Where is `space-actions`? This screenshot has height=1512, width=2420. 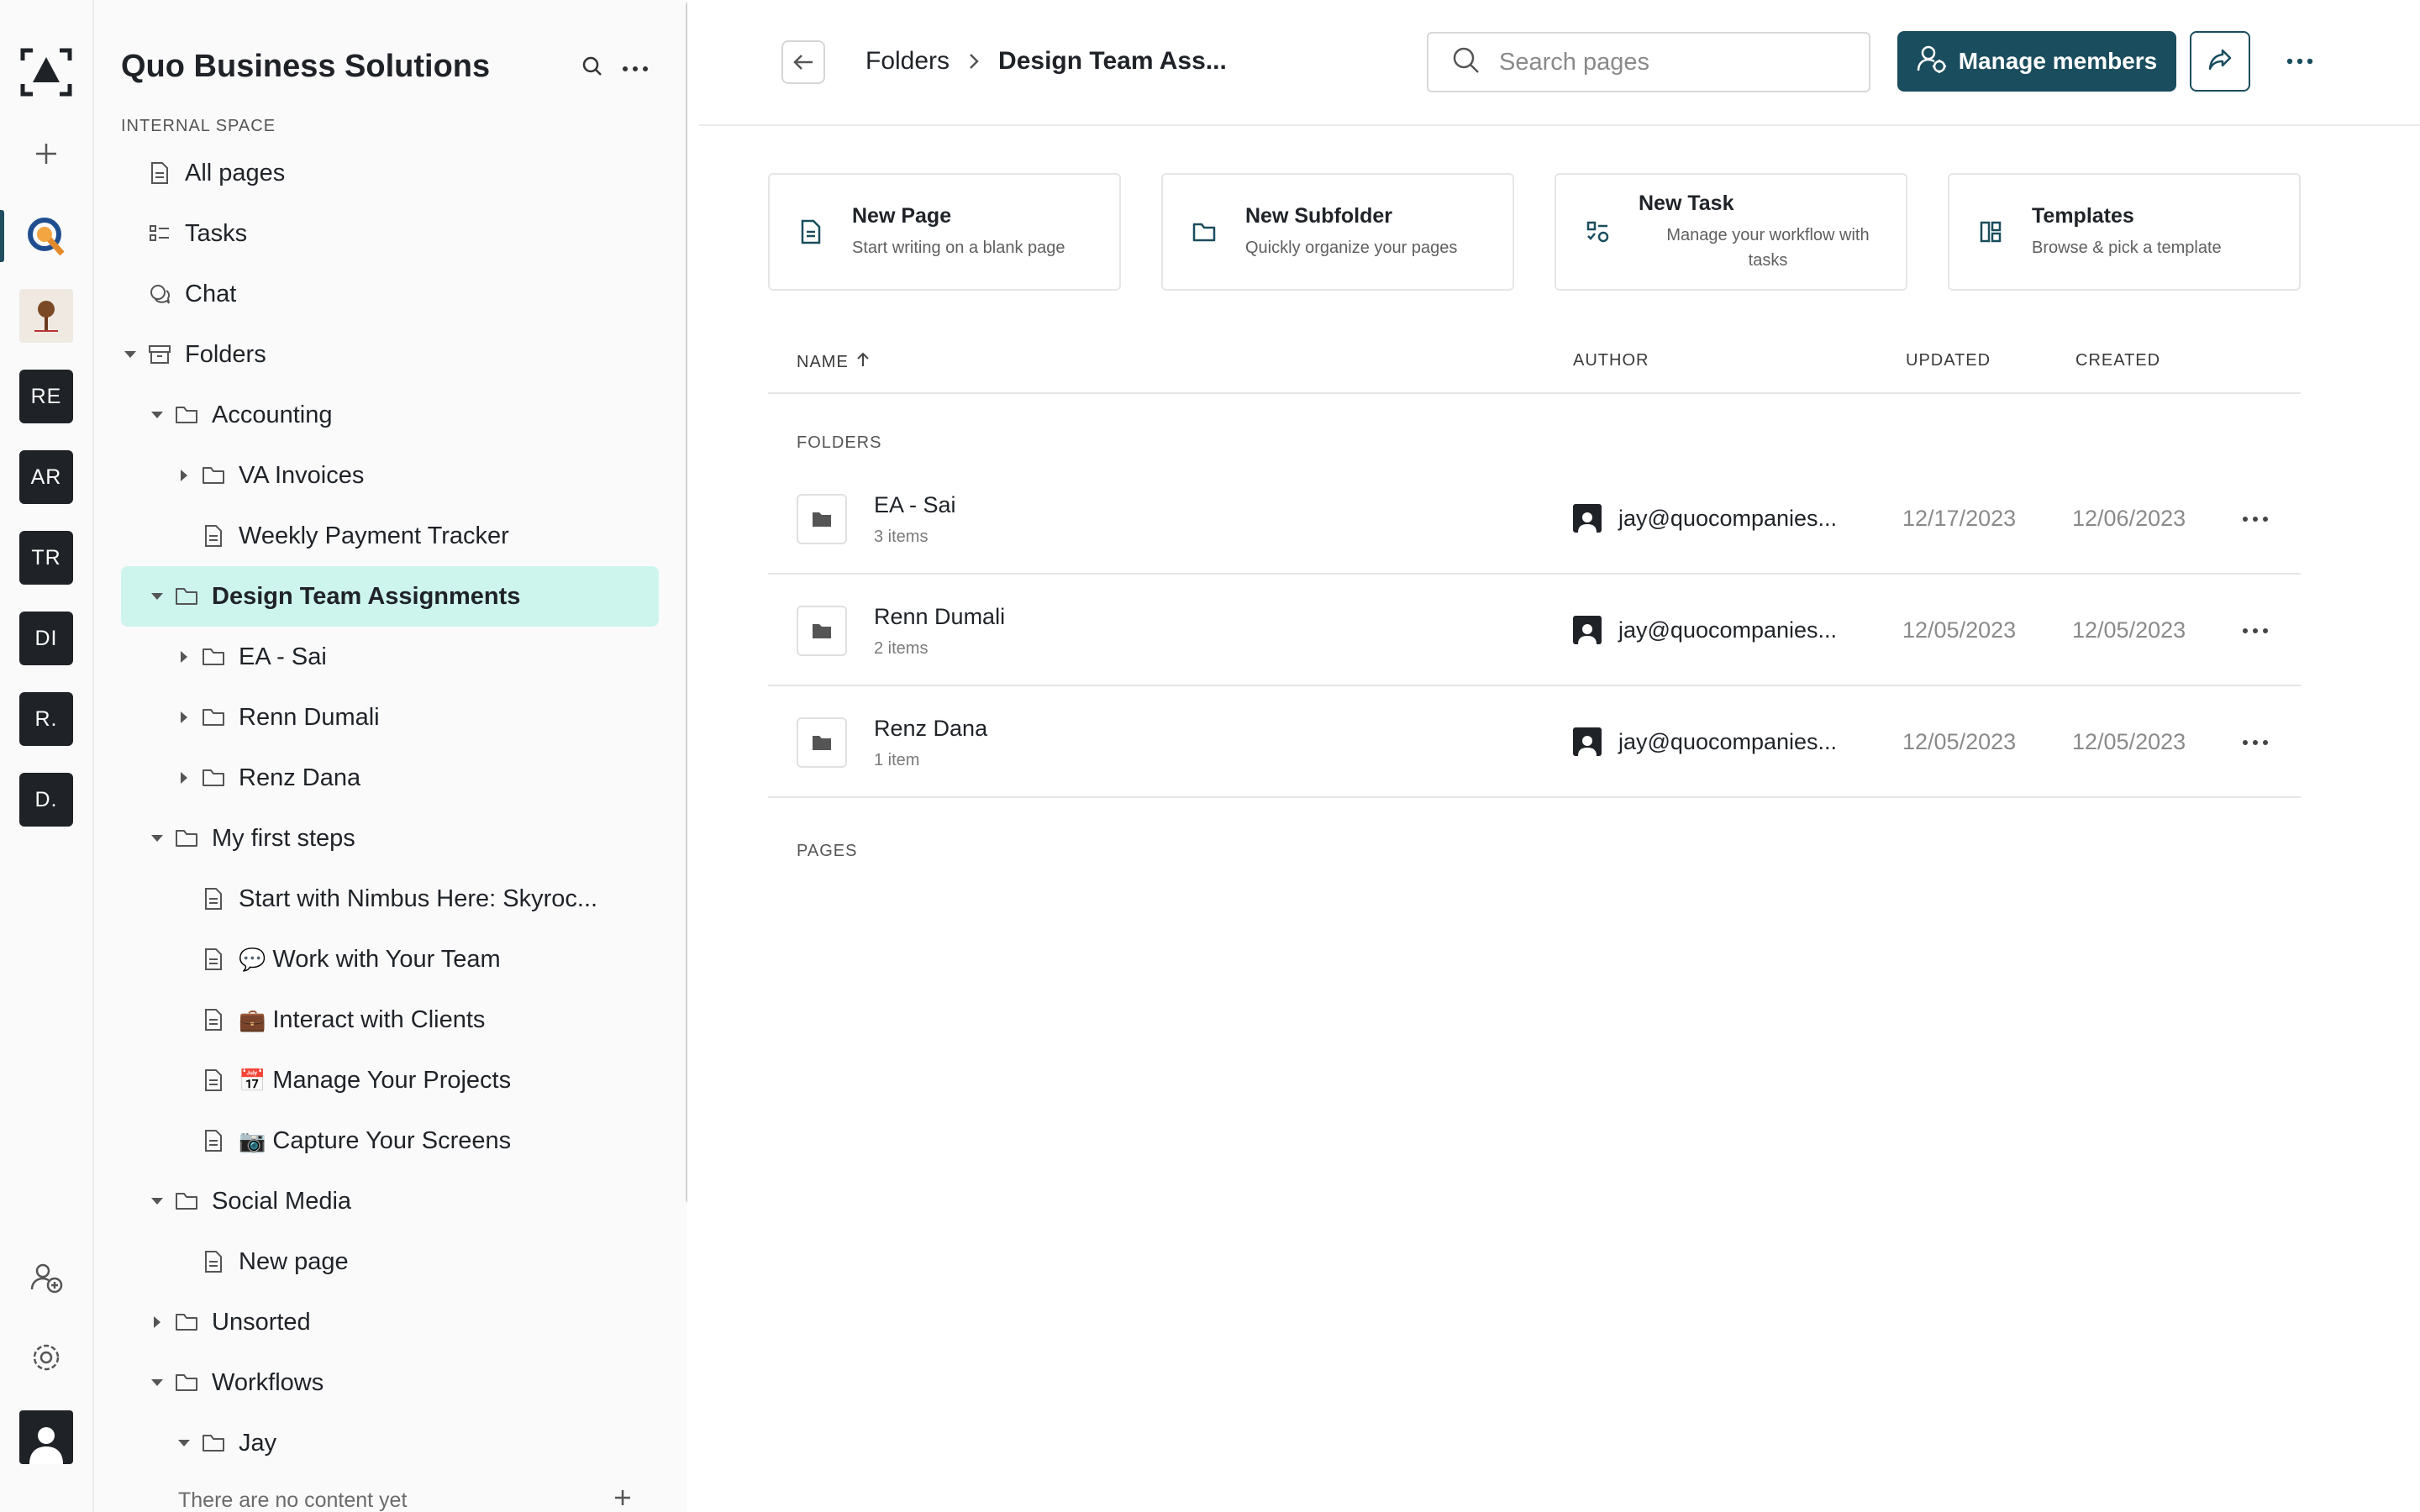
space-actions is located at coordinates (615, 68).